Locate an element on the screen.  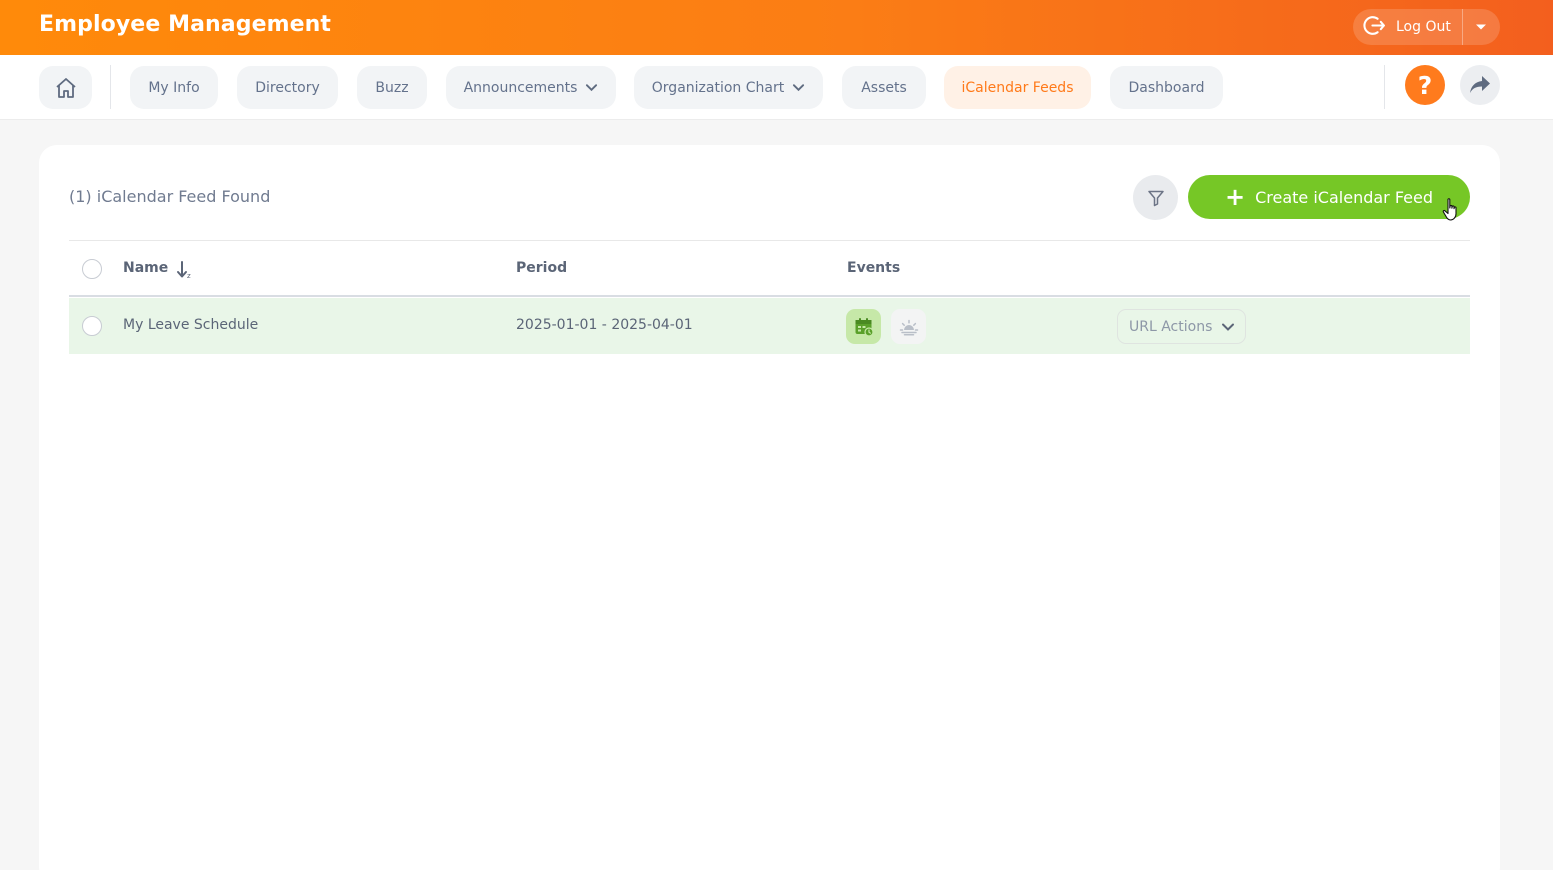
logout-button-group: Log Out is located at coordinates (1426, 27).